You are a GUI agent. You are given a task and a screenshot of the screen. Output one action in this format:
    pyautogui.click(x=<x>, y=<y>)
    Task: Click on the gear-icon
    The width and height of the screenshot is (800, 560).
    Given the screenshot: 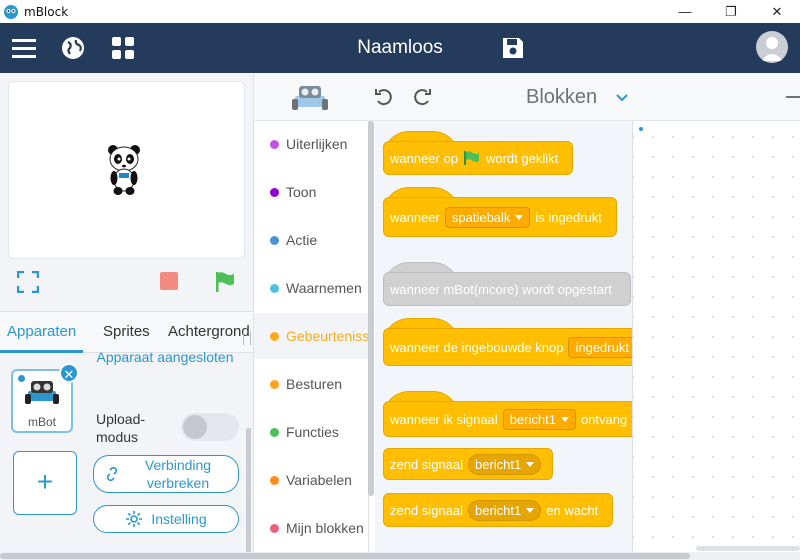 What is the action you would take?
    pyautogui.click(x=134, y=519)
    